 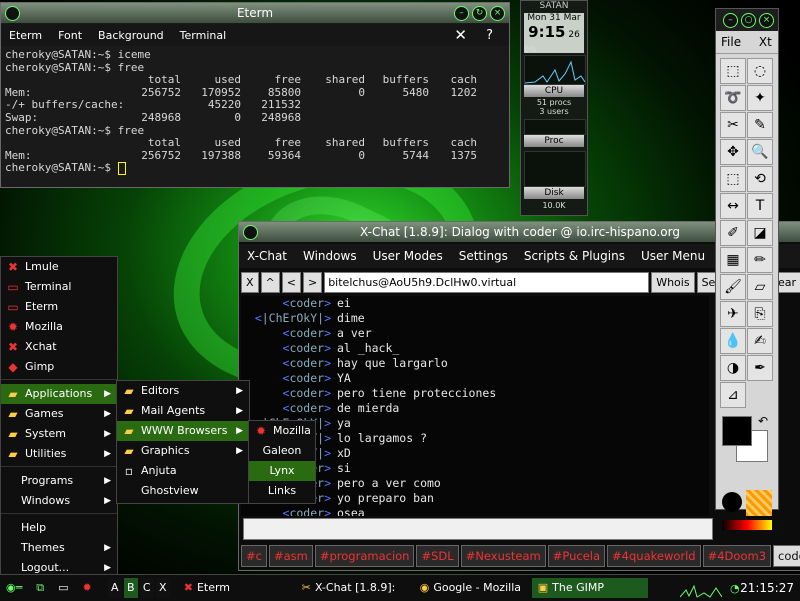 What do you see at coordinates (183, 471) in the screenshot?
I see `applications-item: ▫ Anjuta` at bounding box center [183, 471].